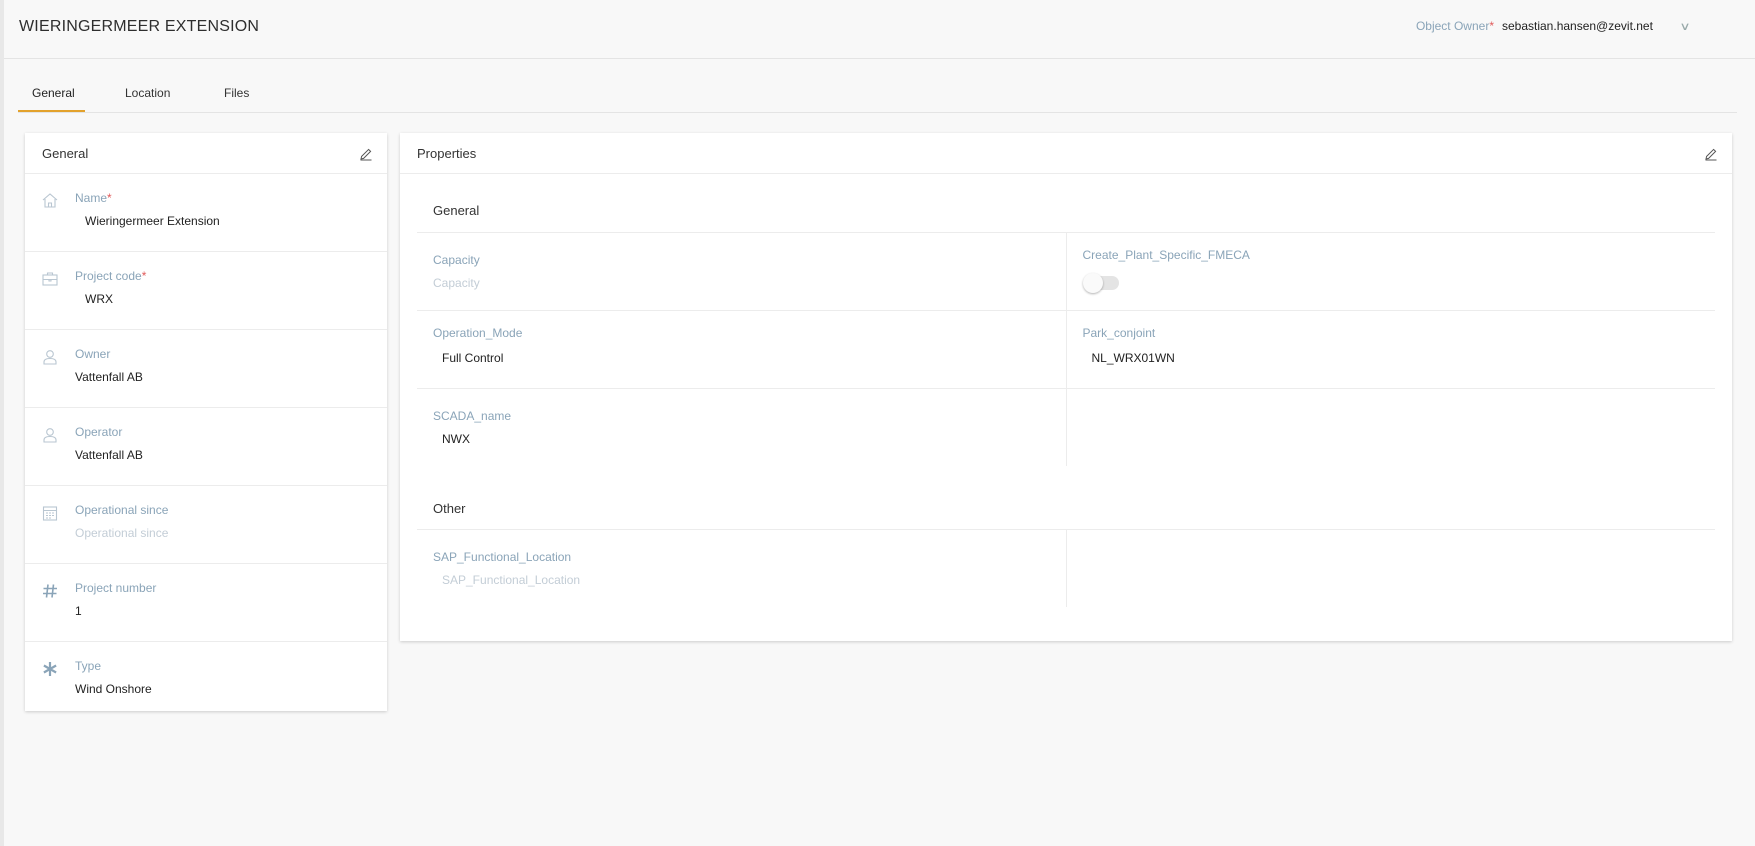 The height and width of the screenshot is (846, 1755). What do you see at coordinates (122, 510) in the screenshot?
I see `field-label: Operational since` at bounding box center [122, 510].